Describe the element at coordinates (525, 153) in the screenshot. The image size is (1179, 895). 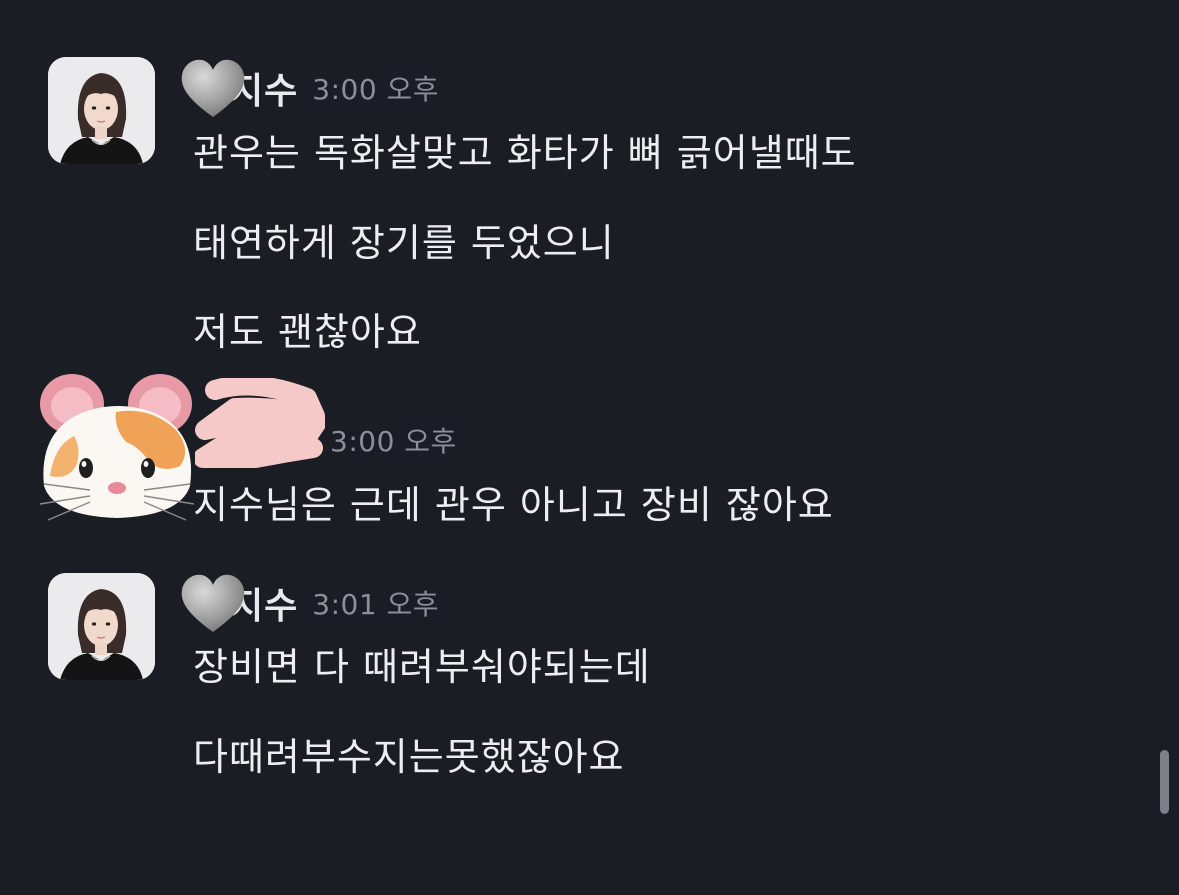
I see `message-text: 관우는 독화살맞고 화타가 뼈 긁어낼때도` at that location.